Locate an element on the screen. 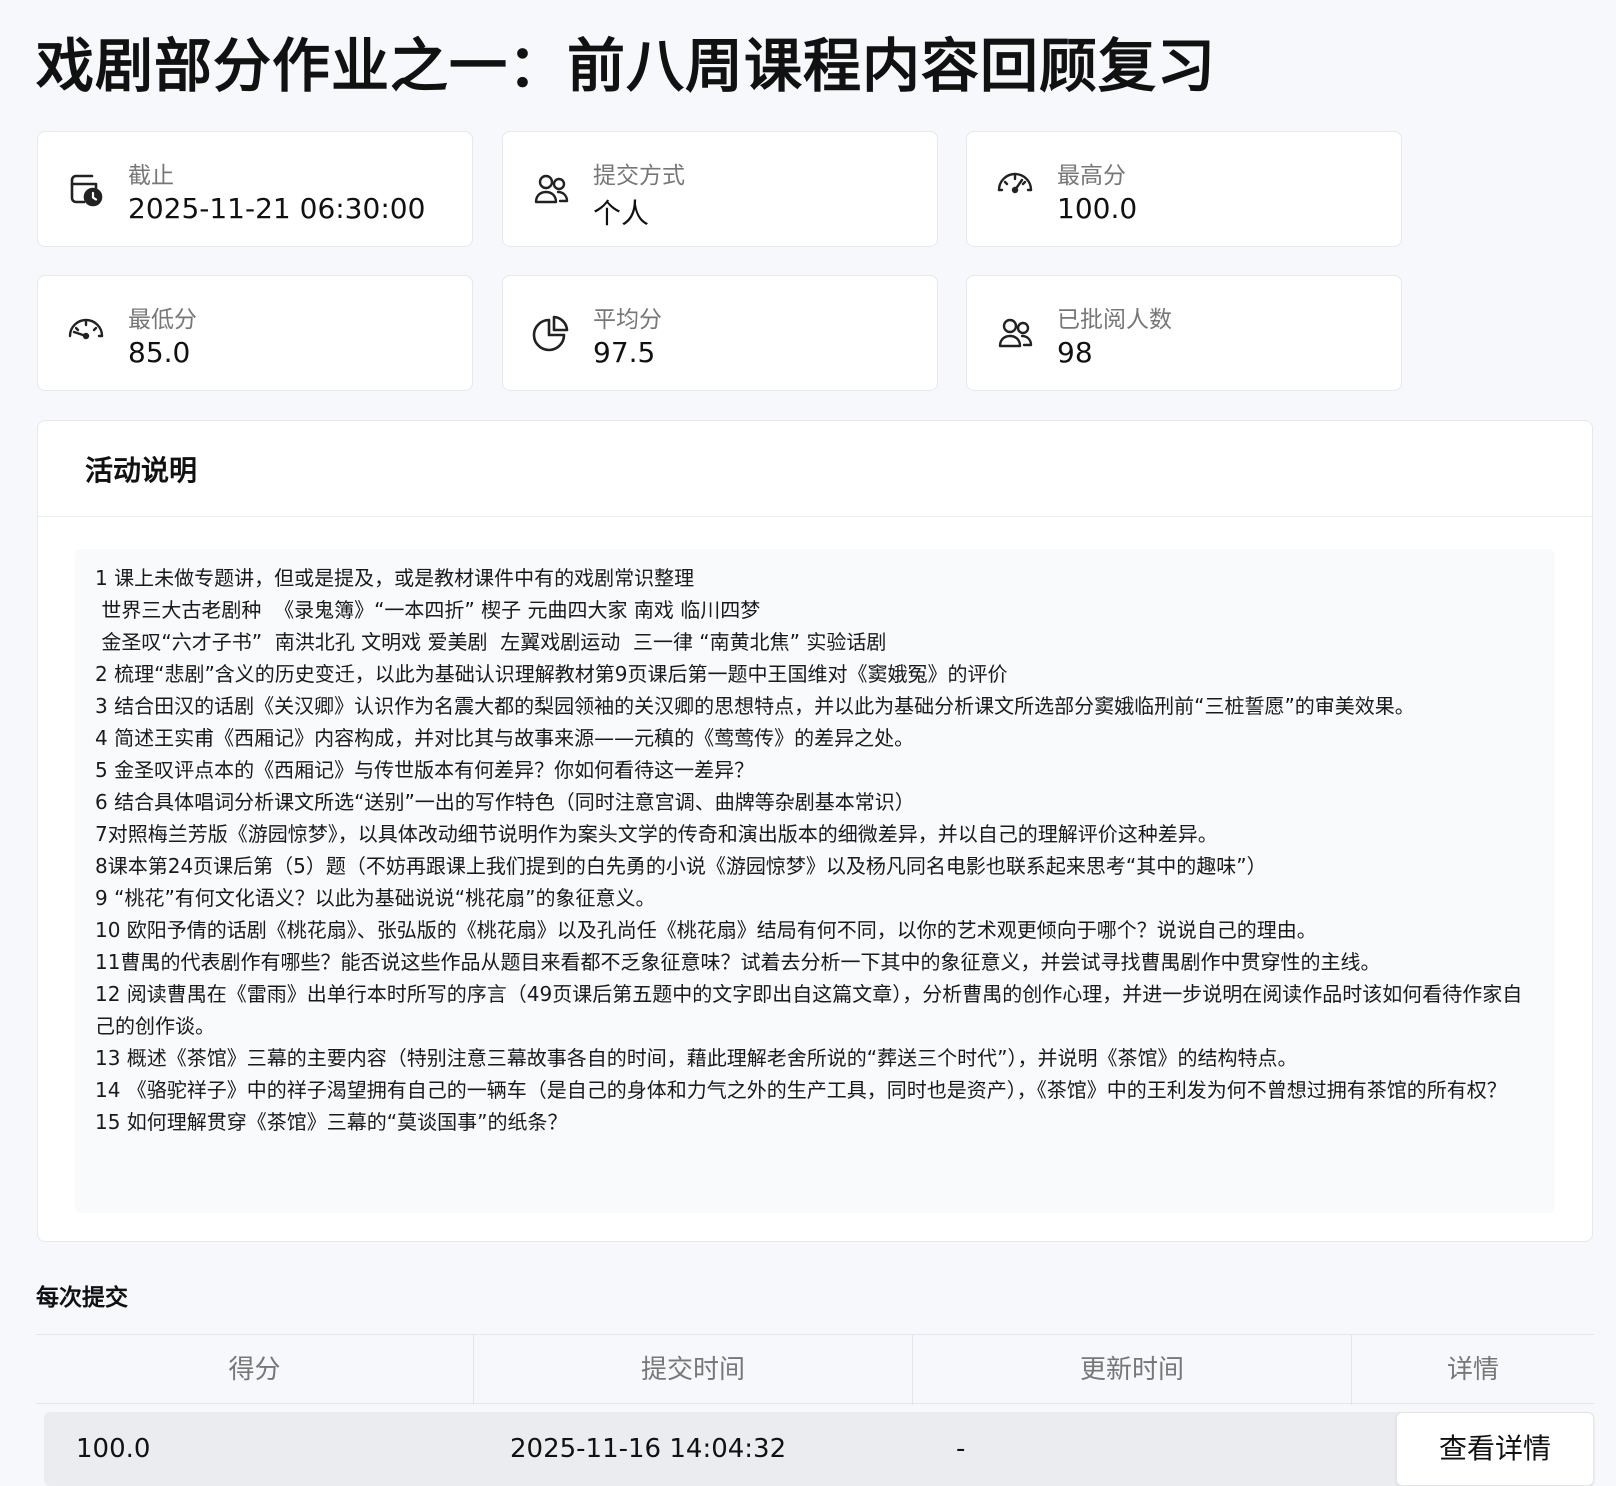 The image size is (1616, 1486). cell-score: 100.0 is located at coordinates (113, 1449).